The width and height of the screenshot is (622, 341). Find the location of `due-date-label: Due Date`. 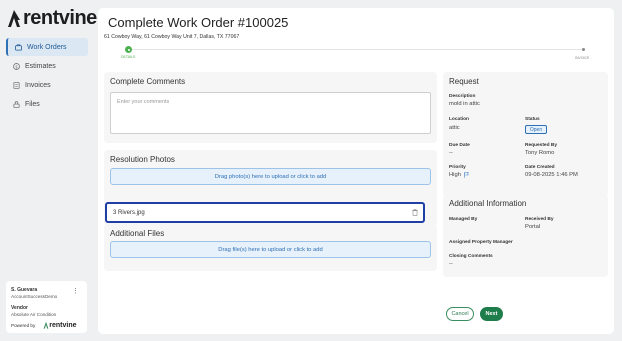

due-date-label: Due Date is located at coordinates (459, 145).